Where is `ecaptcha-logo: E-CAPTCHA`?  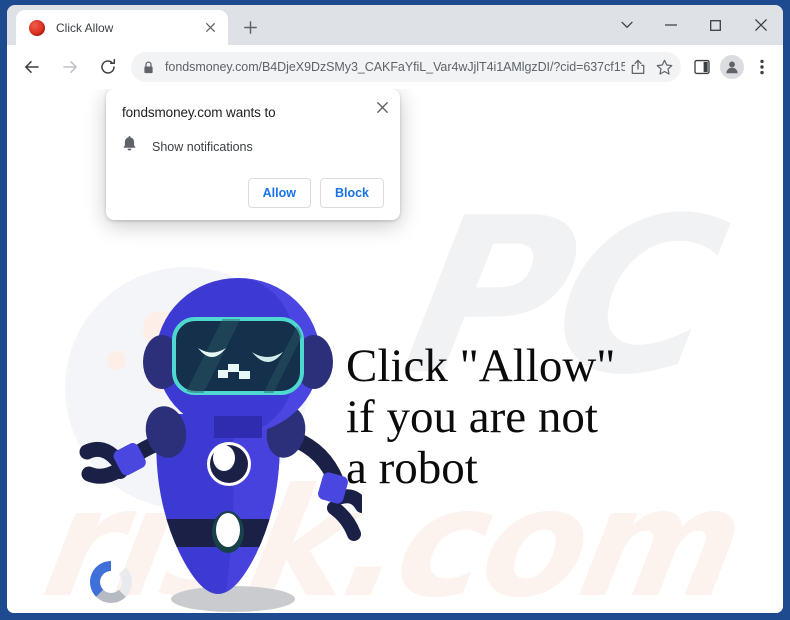 ecaptcha-logo: E-CAPTCHA is located at coordinates (111, 585).